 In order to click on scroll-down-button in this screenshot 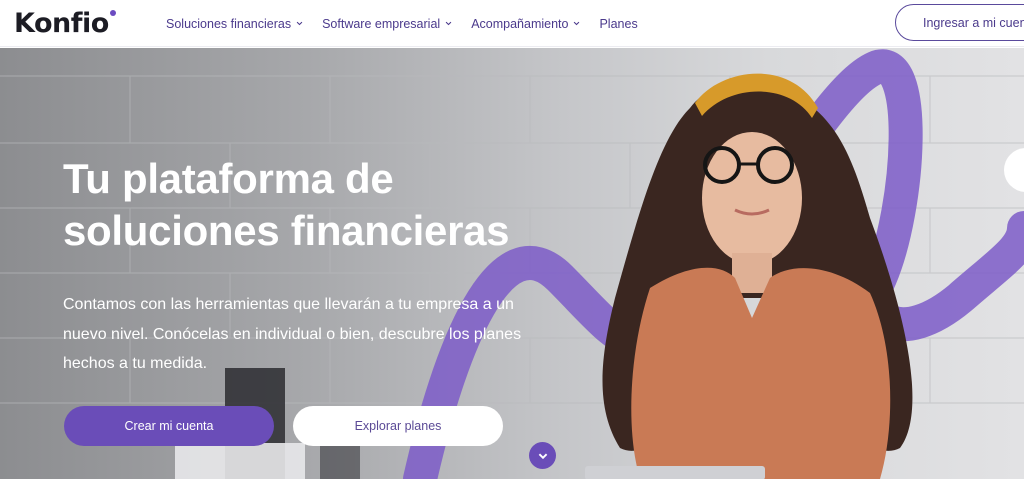, I will do `click(542, 455)`.